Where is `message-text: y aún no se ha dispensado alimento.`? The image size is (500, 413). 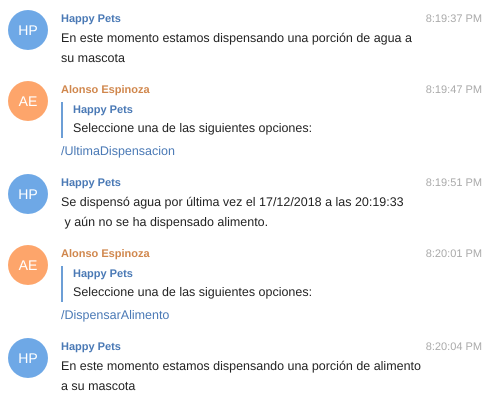
message-text: y aún no se ha dispensado alimento. is located at coordinates (166, 222).